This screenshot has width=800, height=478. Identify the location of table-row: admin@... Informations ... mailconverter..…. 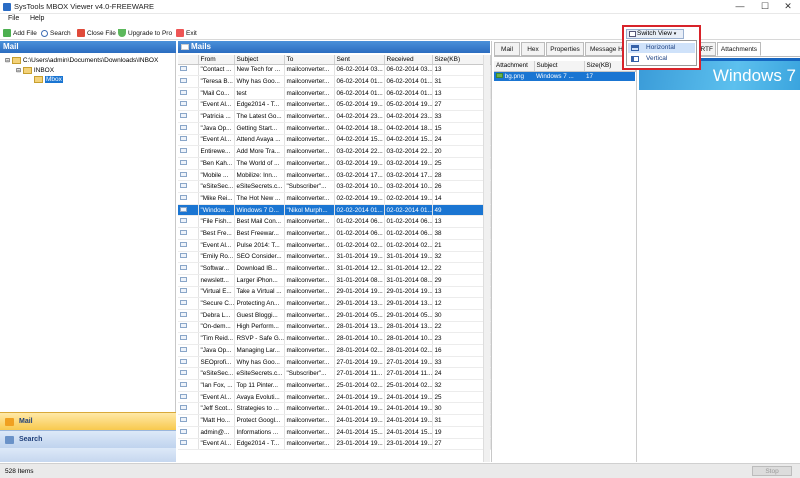
(334, 432).